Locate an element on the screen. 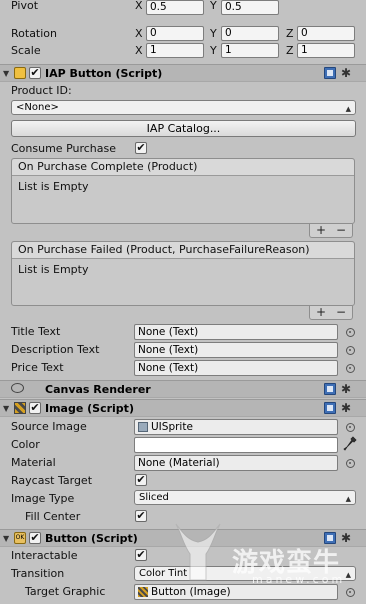  fill-center-label: Fill Center is located at coordinates (53, 516).